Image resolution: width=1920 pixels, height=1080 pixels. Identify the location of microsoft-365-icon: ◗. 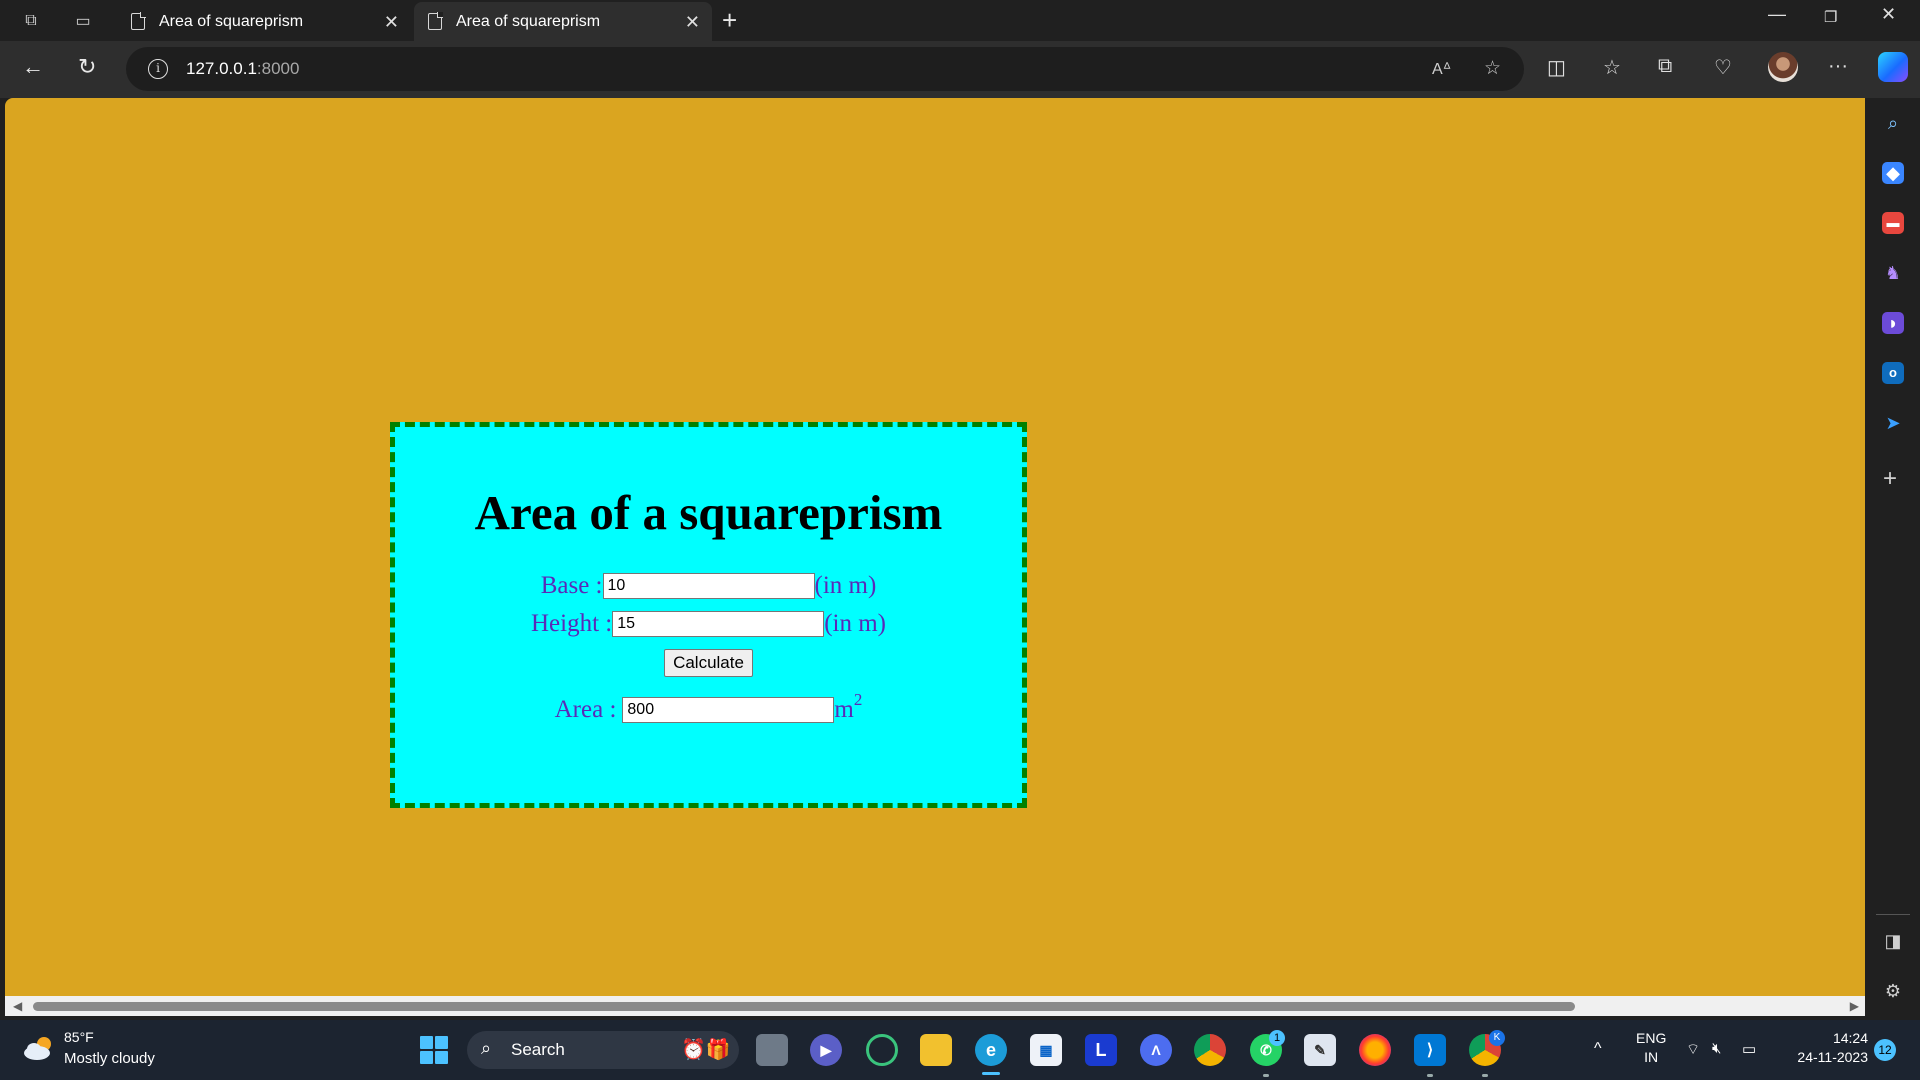
(1893, 323).